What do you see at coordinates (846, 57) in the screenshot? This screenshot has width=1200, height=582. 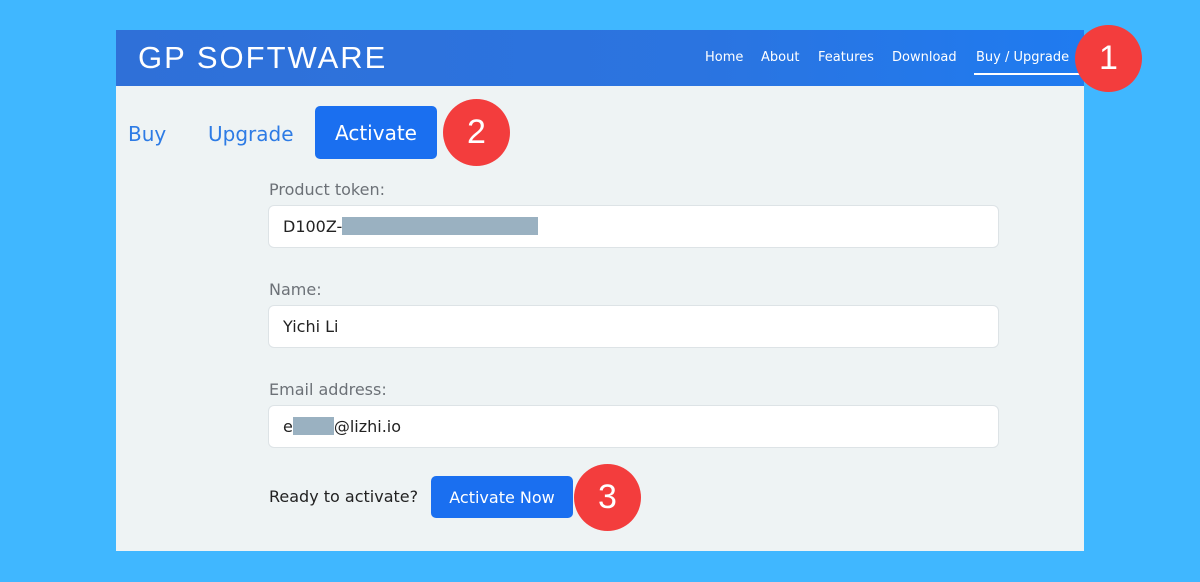 I see `nav-features: Features` at bounding box center [846, 57].